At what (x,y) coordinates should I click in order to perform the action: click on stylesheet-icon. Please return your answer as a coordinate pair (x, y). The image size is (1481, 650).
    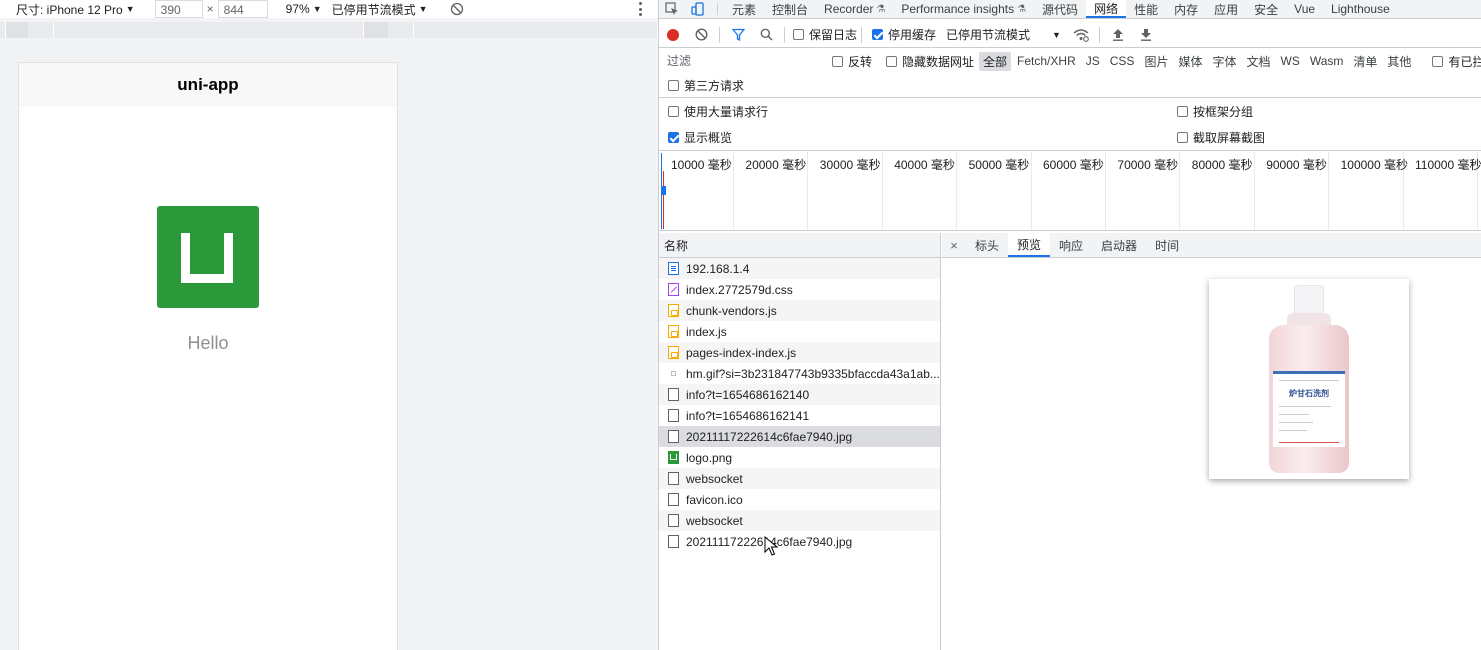
    Looking at the image, I should click on (673, 289).